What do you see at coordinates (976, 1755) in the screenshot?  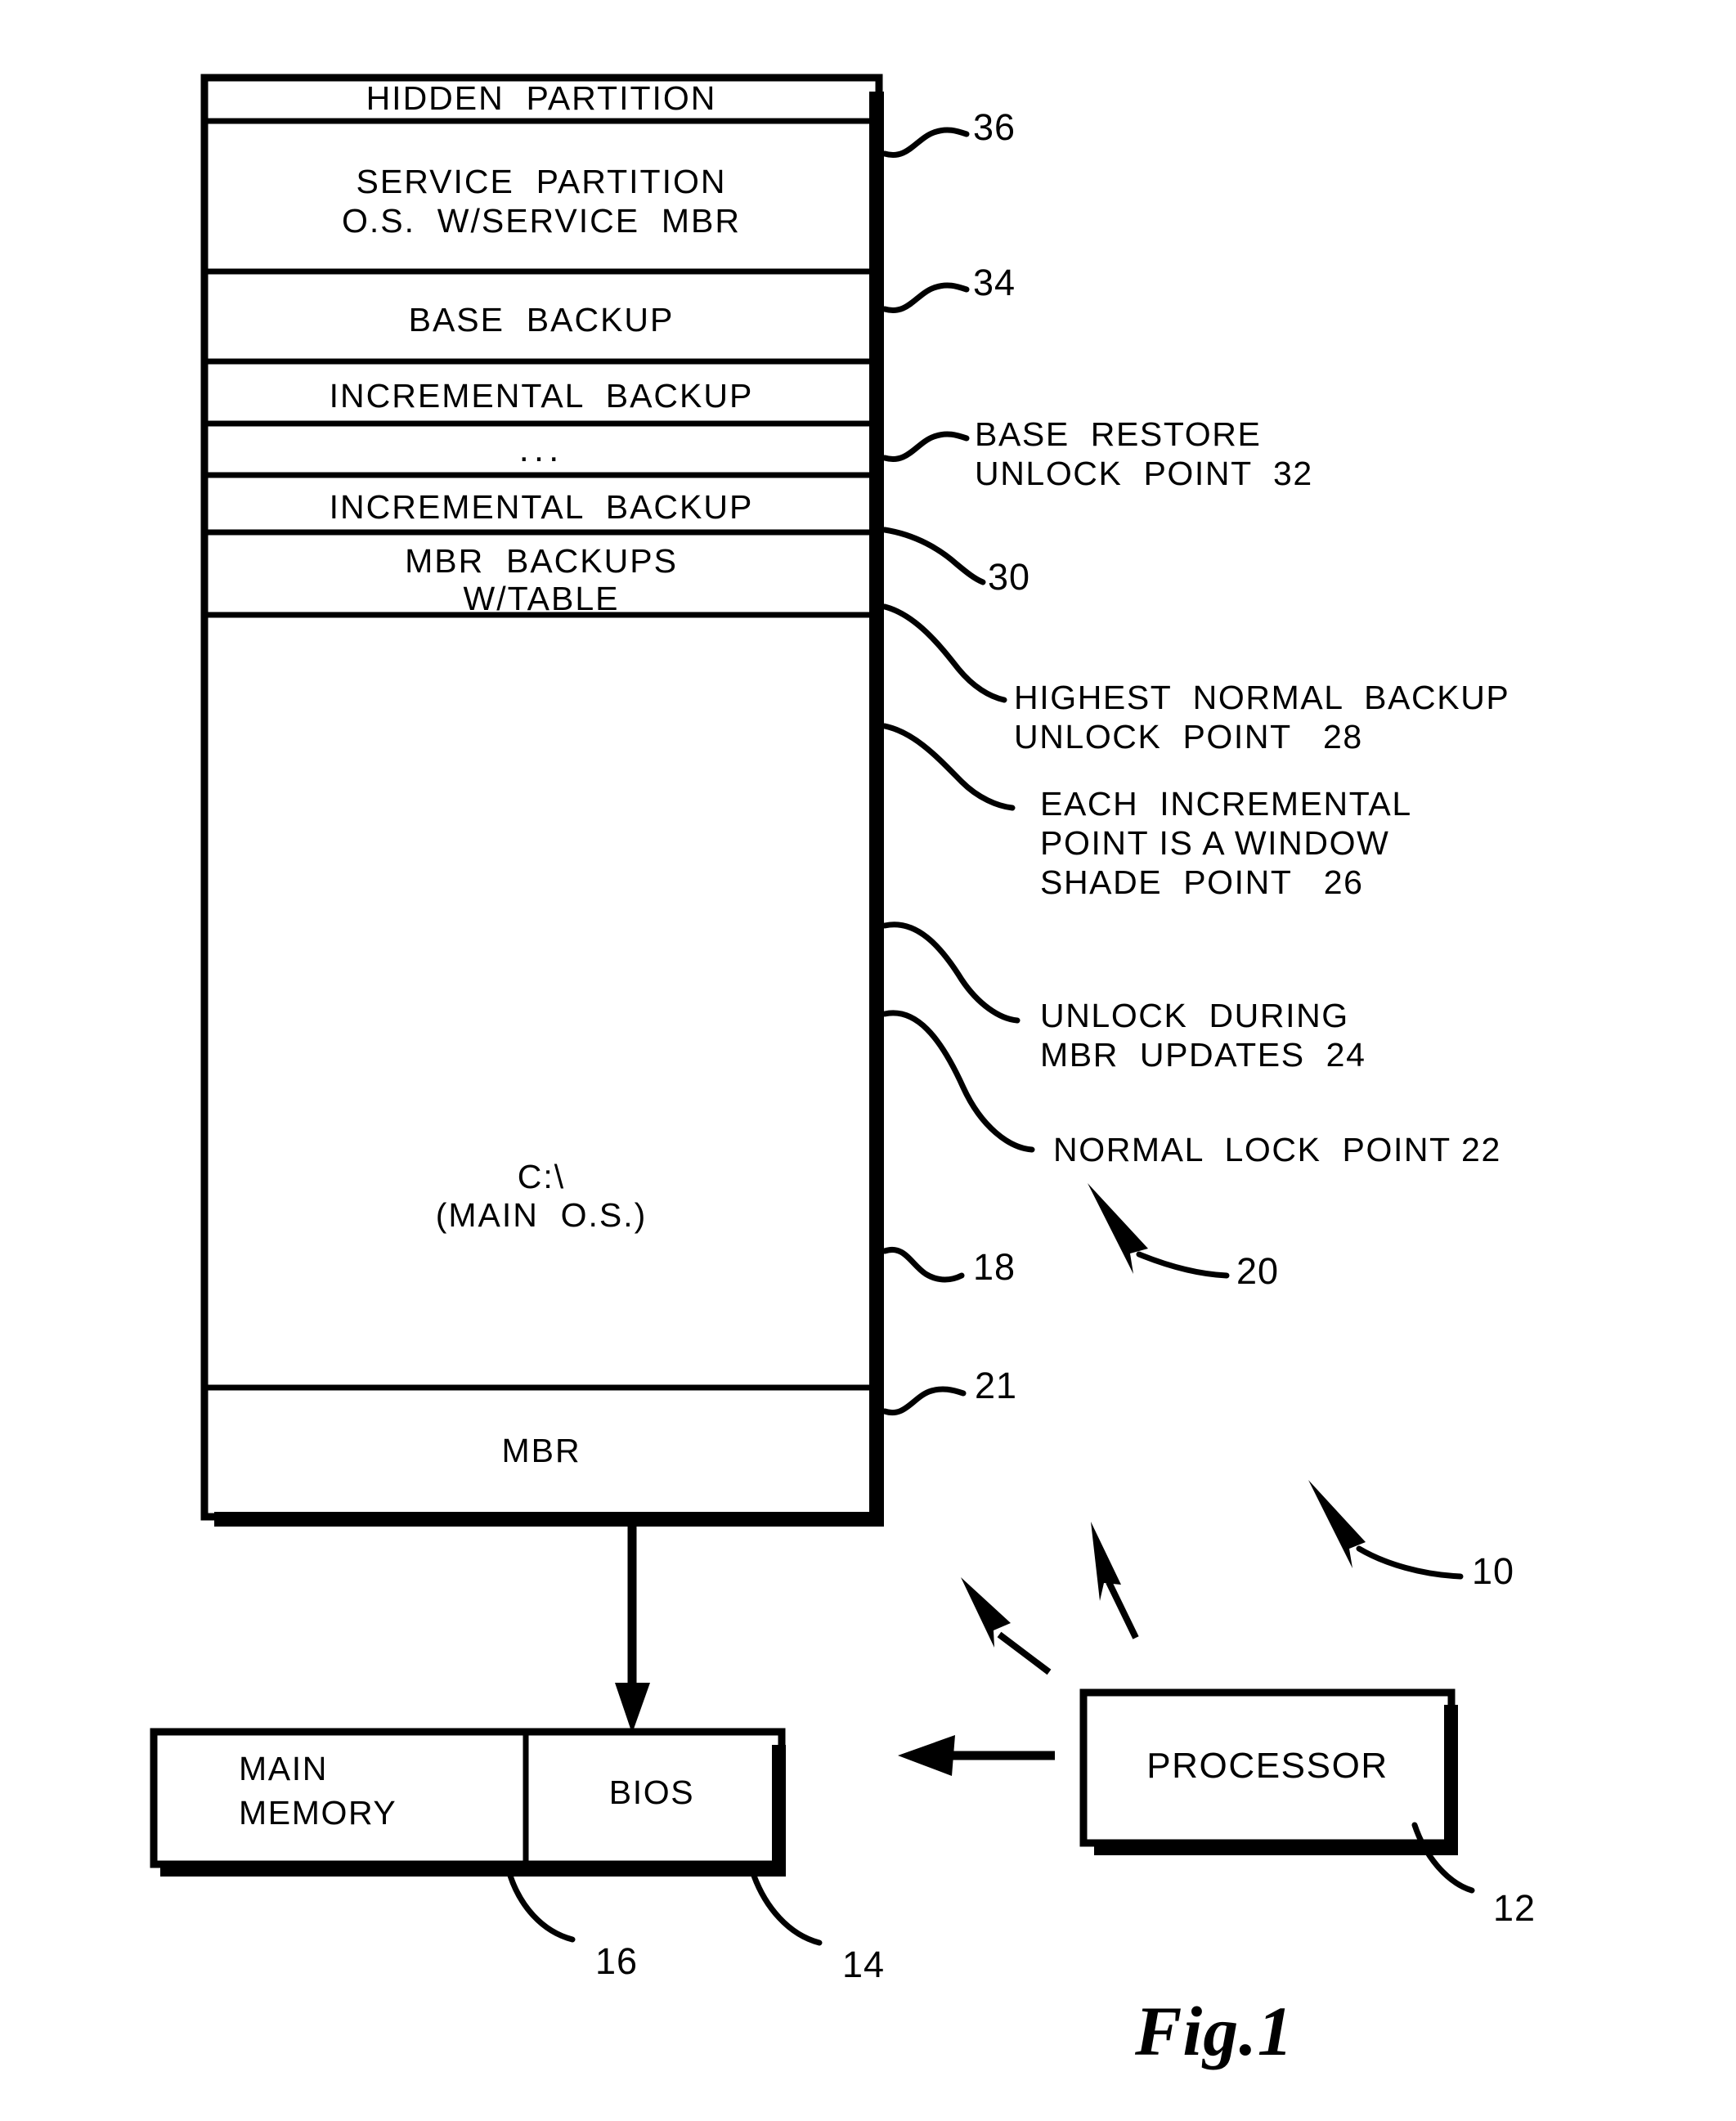 I see `processor-to-memory-arrow` at bounding box center [976, 1755].